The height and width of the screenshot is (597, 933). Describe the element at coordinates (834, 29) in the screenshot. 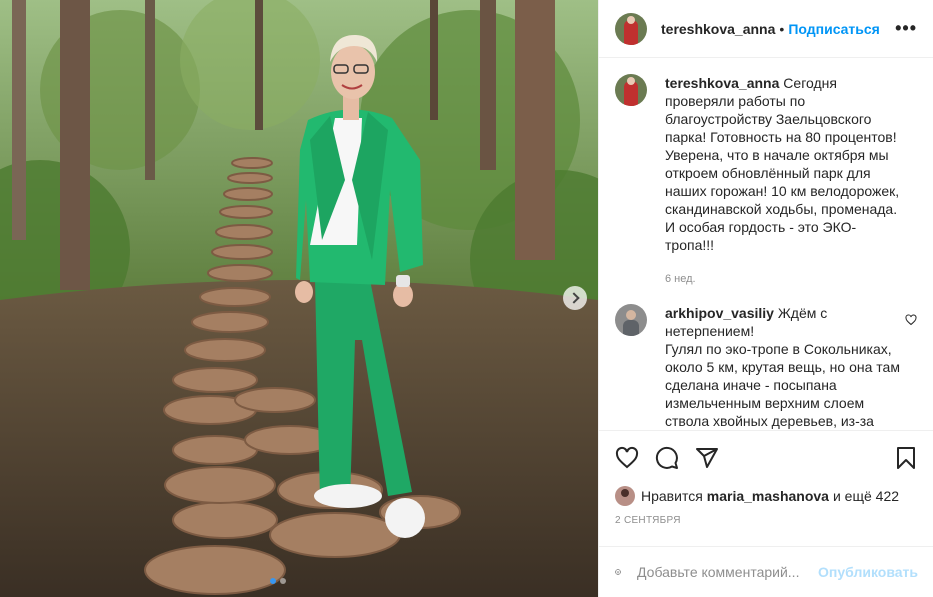

I see `follow-button: Подписаться` at that location.